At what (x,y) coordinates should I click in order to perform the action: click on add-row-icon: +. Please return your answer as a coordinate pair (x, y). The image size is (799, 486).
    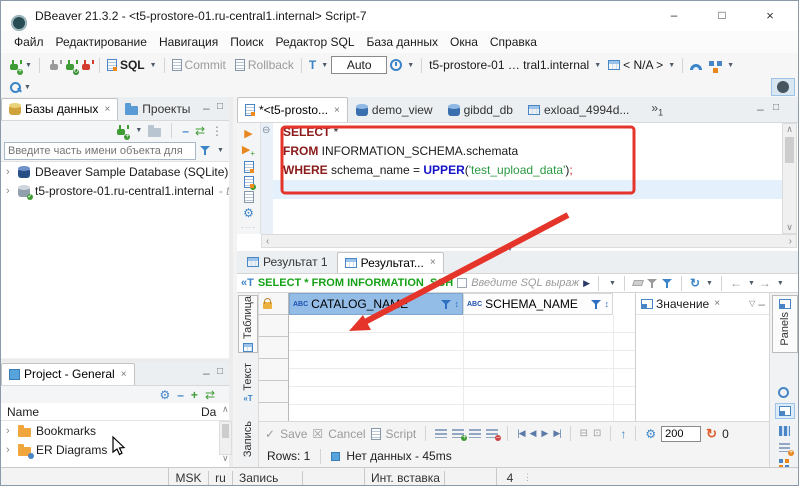
    Looking at the image, I should click on (460, 435).